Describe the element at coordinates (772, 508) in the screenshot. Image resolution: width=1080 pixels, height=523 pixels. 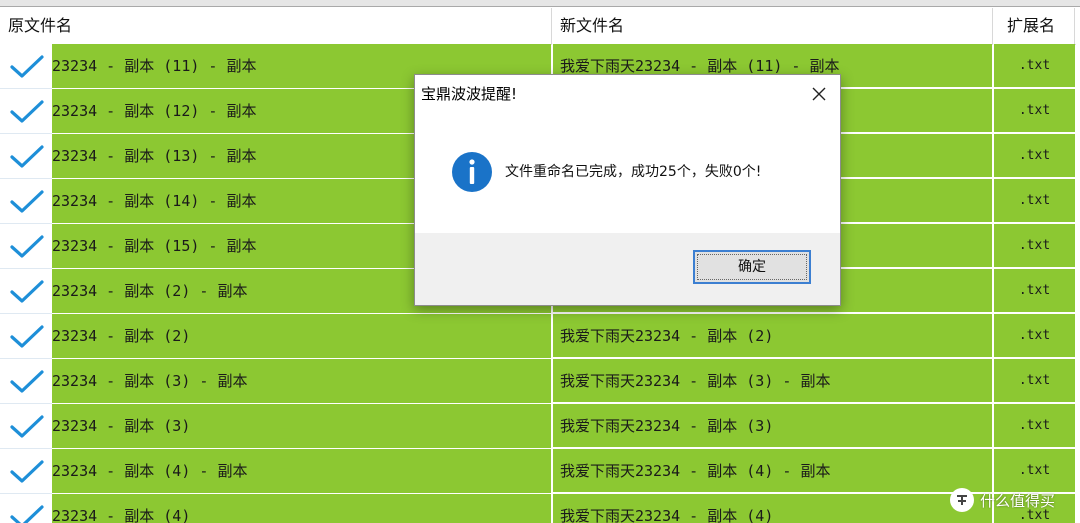
I see `cell-new-name: 我爱下雨天23234 - 副本 (4)` at that location.